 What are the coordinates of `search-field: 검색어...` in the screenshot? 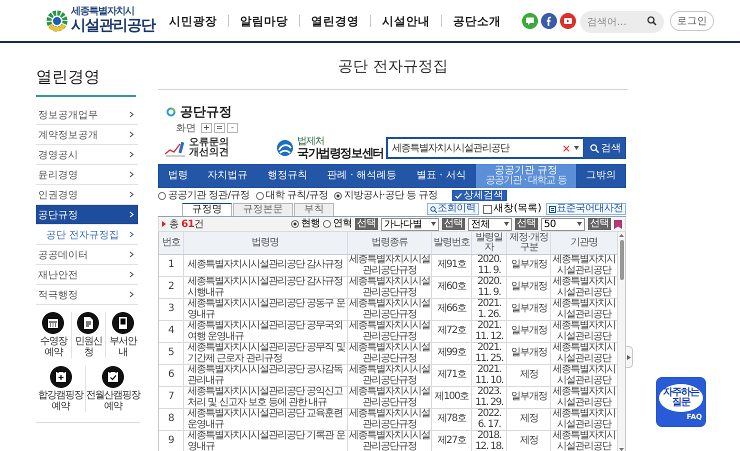 It's located at (622, 22).